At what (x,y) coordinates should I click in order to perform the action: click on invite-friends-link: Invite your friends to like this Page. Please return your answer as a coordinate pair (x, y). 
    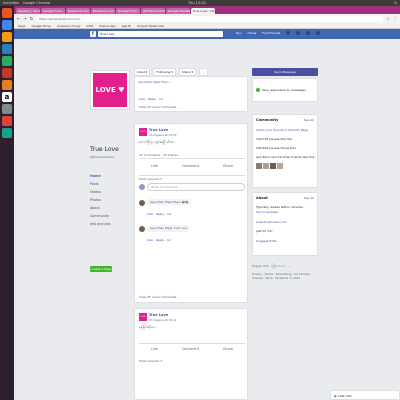
    Looking at the image, I should click on (282, 130).